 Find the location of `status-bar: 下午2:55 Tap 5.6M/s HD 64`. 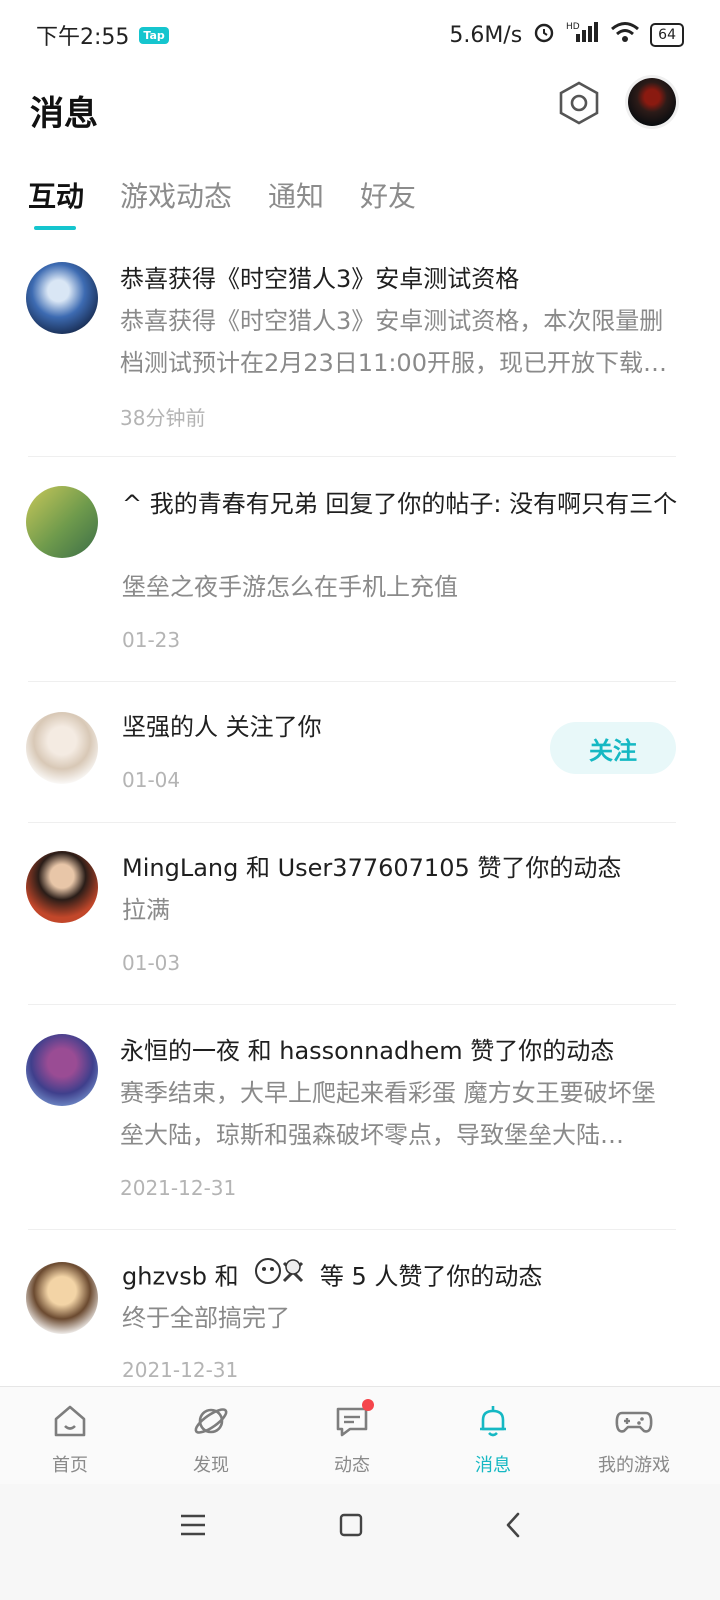

status-bar: 下午2:55 Tap 5.6M/s HD 64 is located at coordinates (360, 35).